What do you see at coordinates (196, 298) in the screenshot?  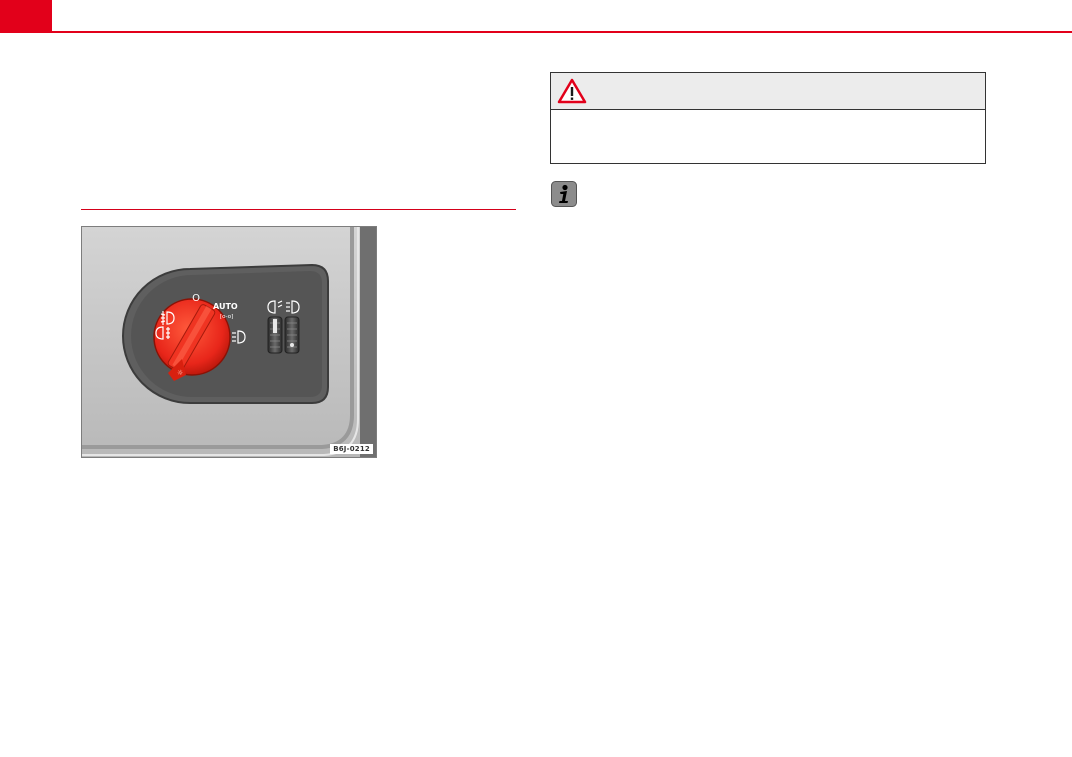 I see `off-position-label: O` at bounding box center [196, 298].